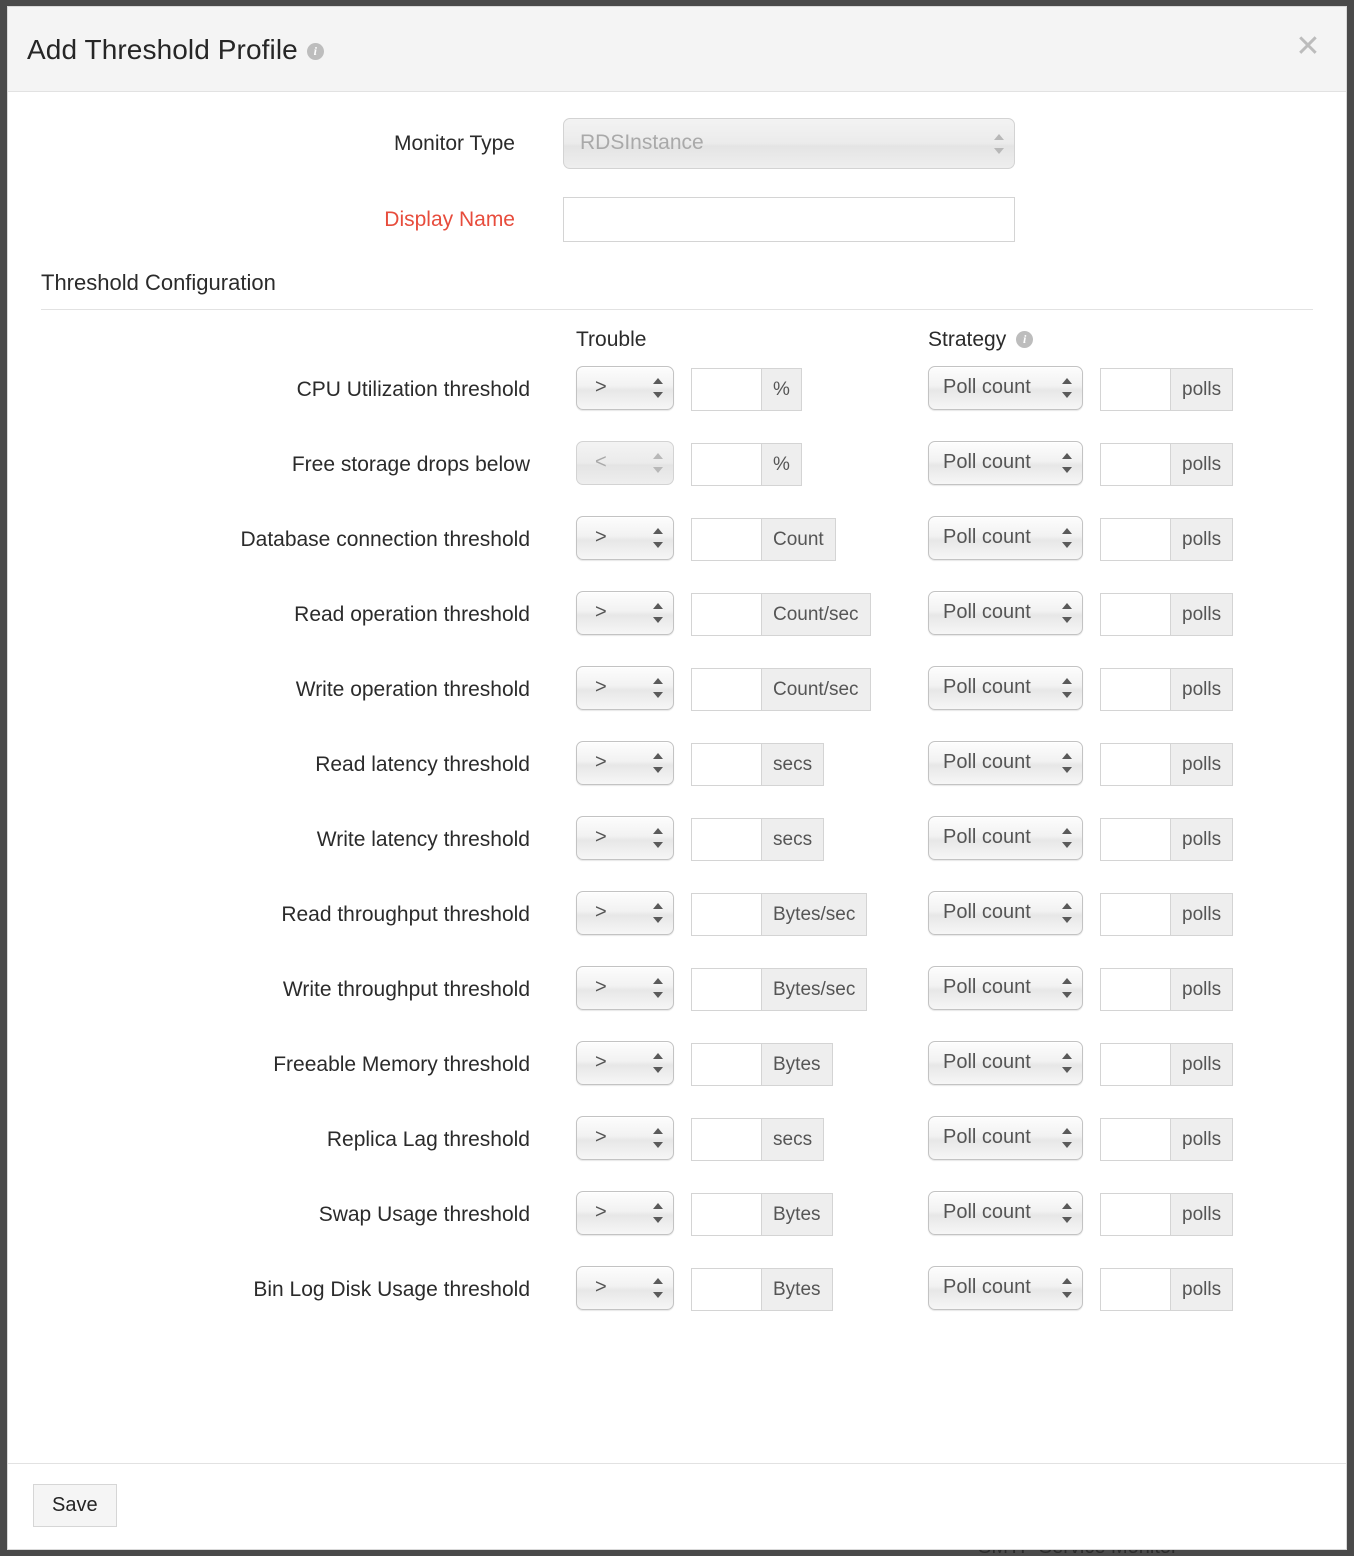  What do you see at coordinates (809, 1214) in the screenshot?
I see `threshold-value-cell: Bytes` at bounding box center [809, 1214].